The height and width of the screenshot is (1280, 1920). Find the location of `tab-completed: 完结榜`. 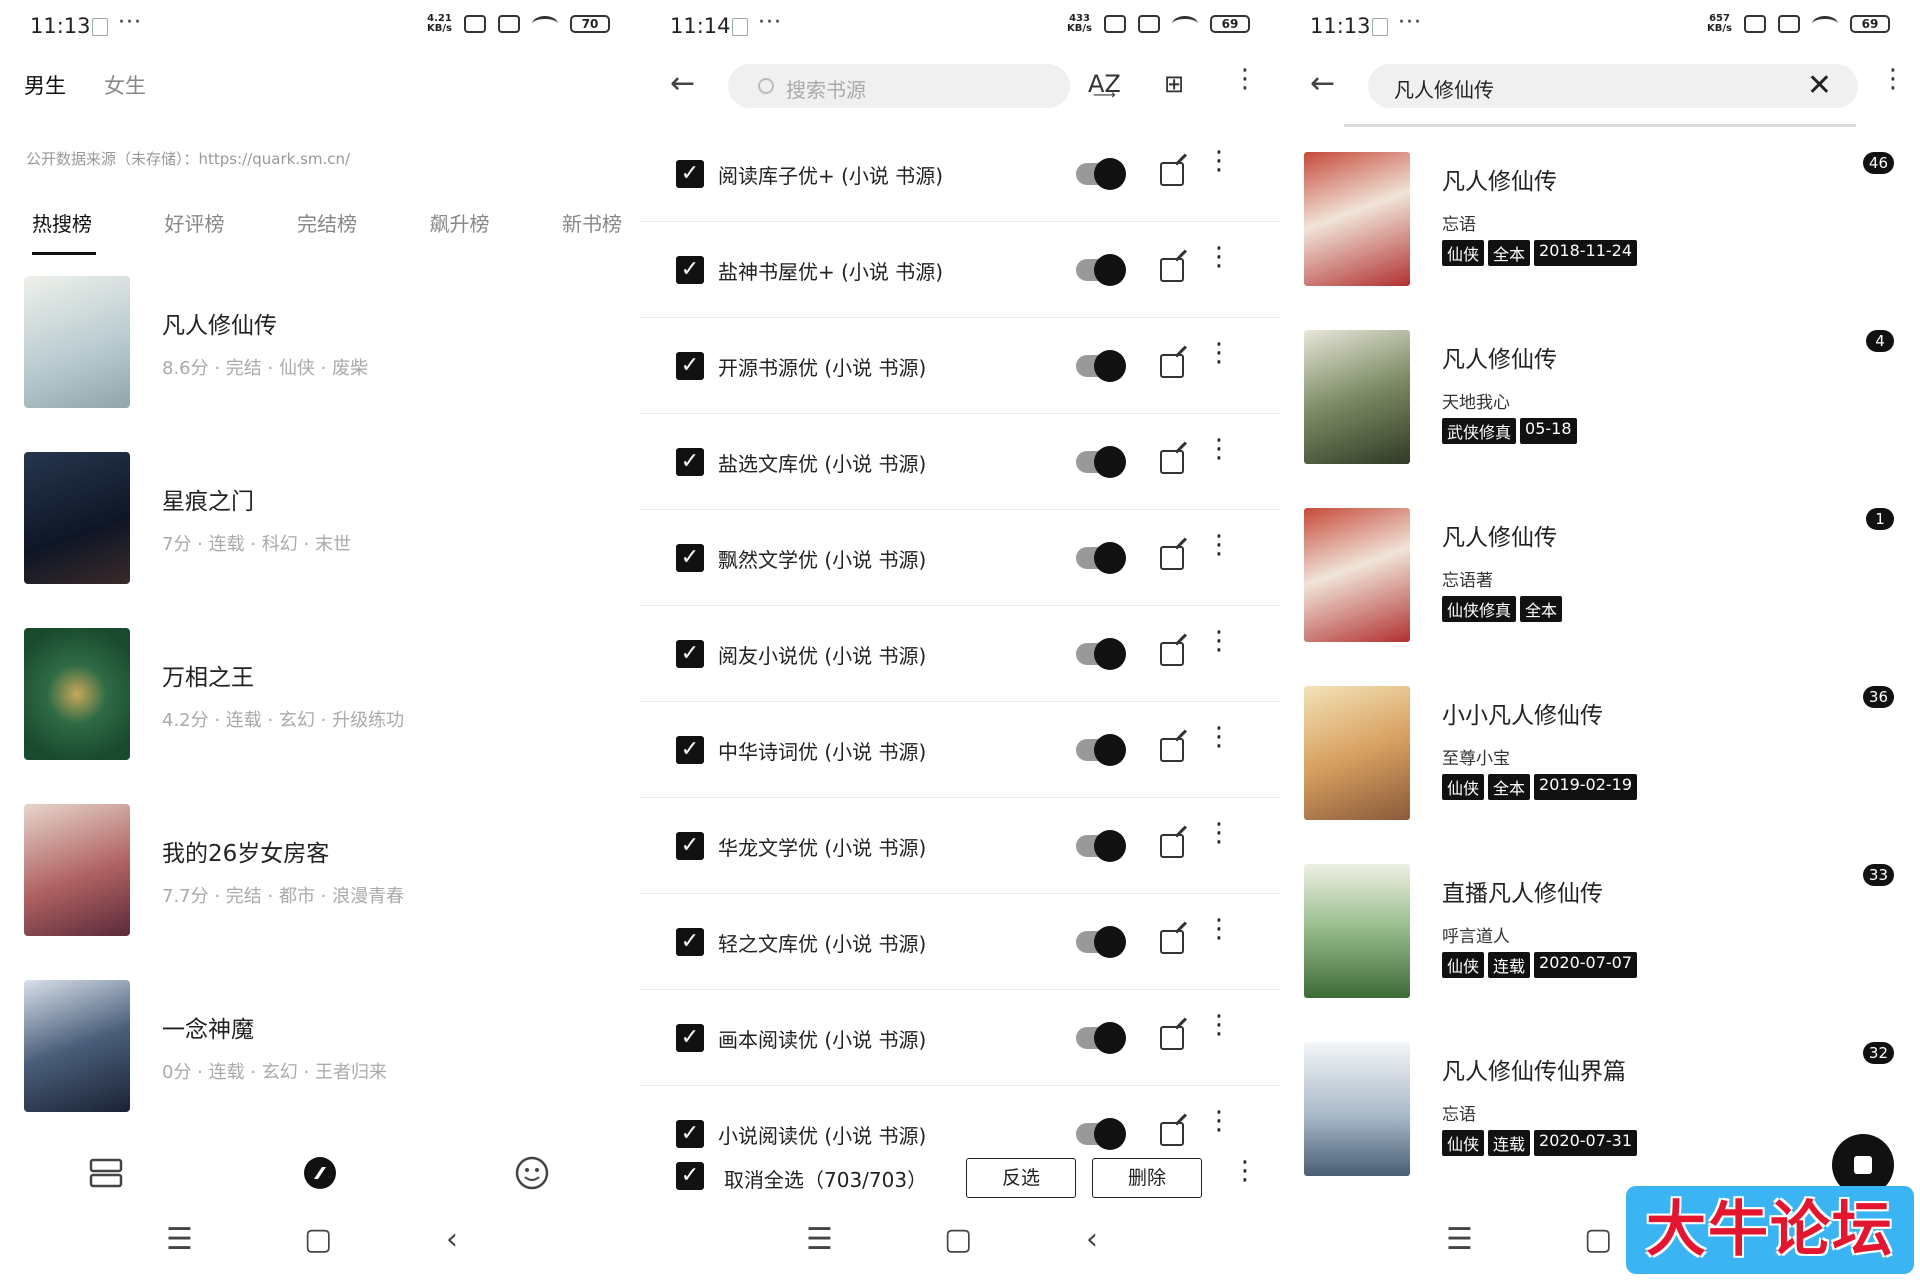

tab-completed: 完结榜 is located at coordinates (327, 222).